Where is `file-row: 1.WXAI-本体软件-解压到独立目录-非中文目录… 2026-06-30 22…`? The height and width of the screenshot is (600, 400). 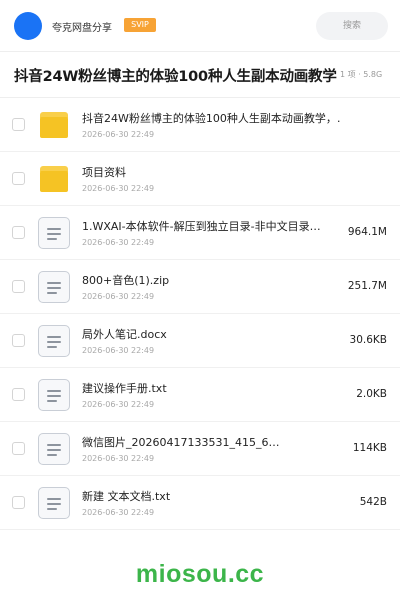
file-row: 1.WXAI-本体软件-解压到独立目录-非中文目录… 2026-06-30 22… is located at coordinates (200, 233).